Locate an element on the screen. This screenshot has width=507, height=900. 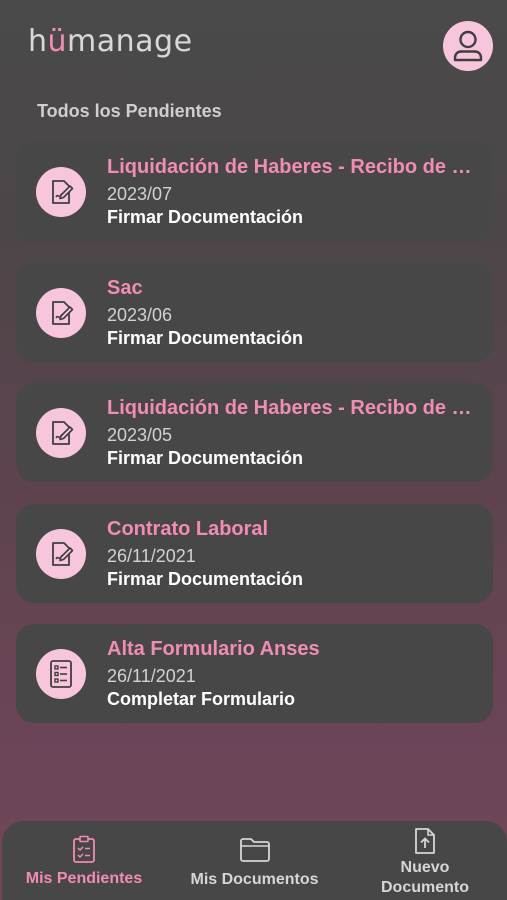
section-title: Todos los Pendientes is located at coordinates (129, 111).